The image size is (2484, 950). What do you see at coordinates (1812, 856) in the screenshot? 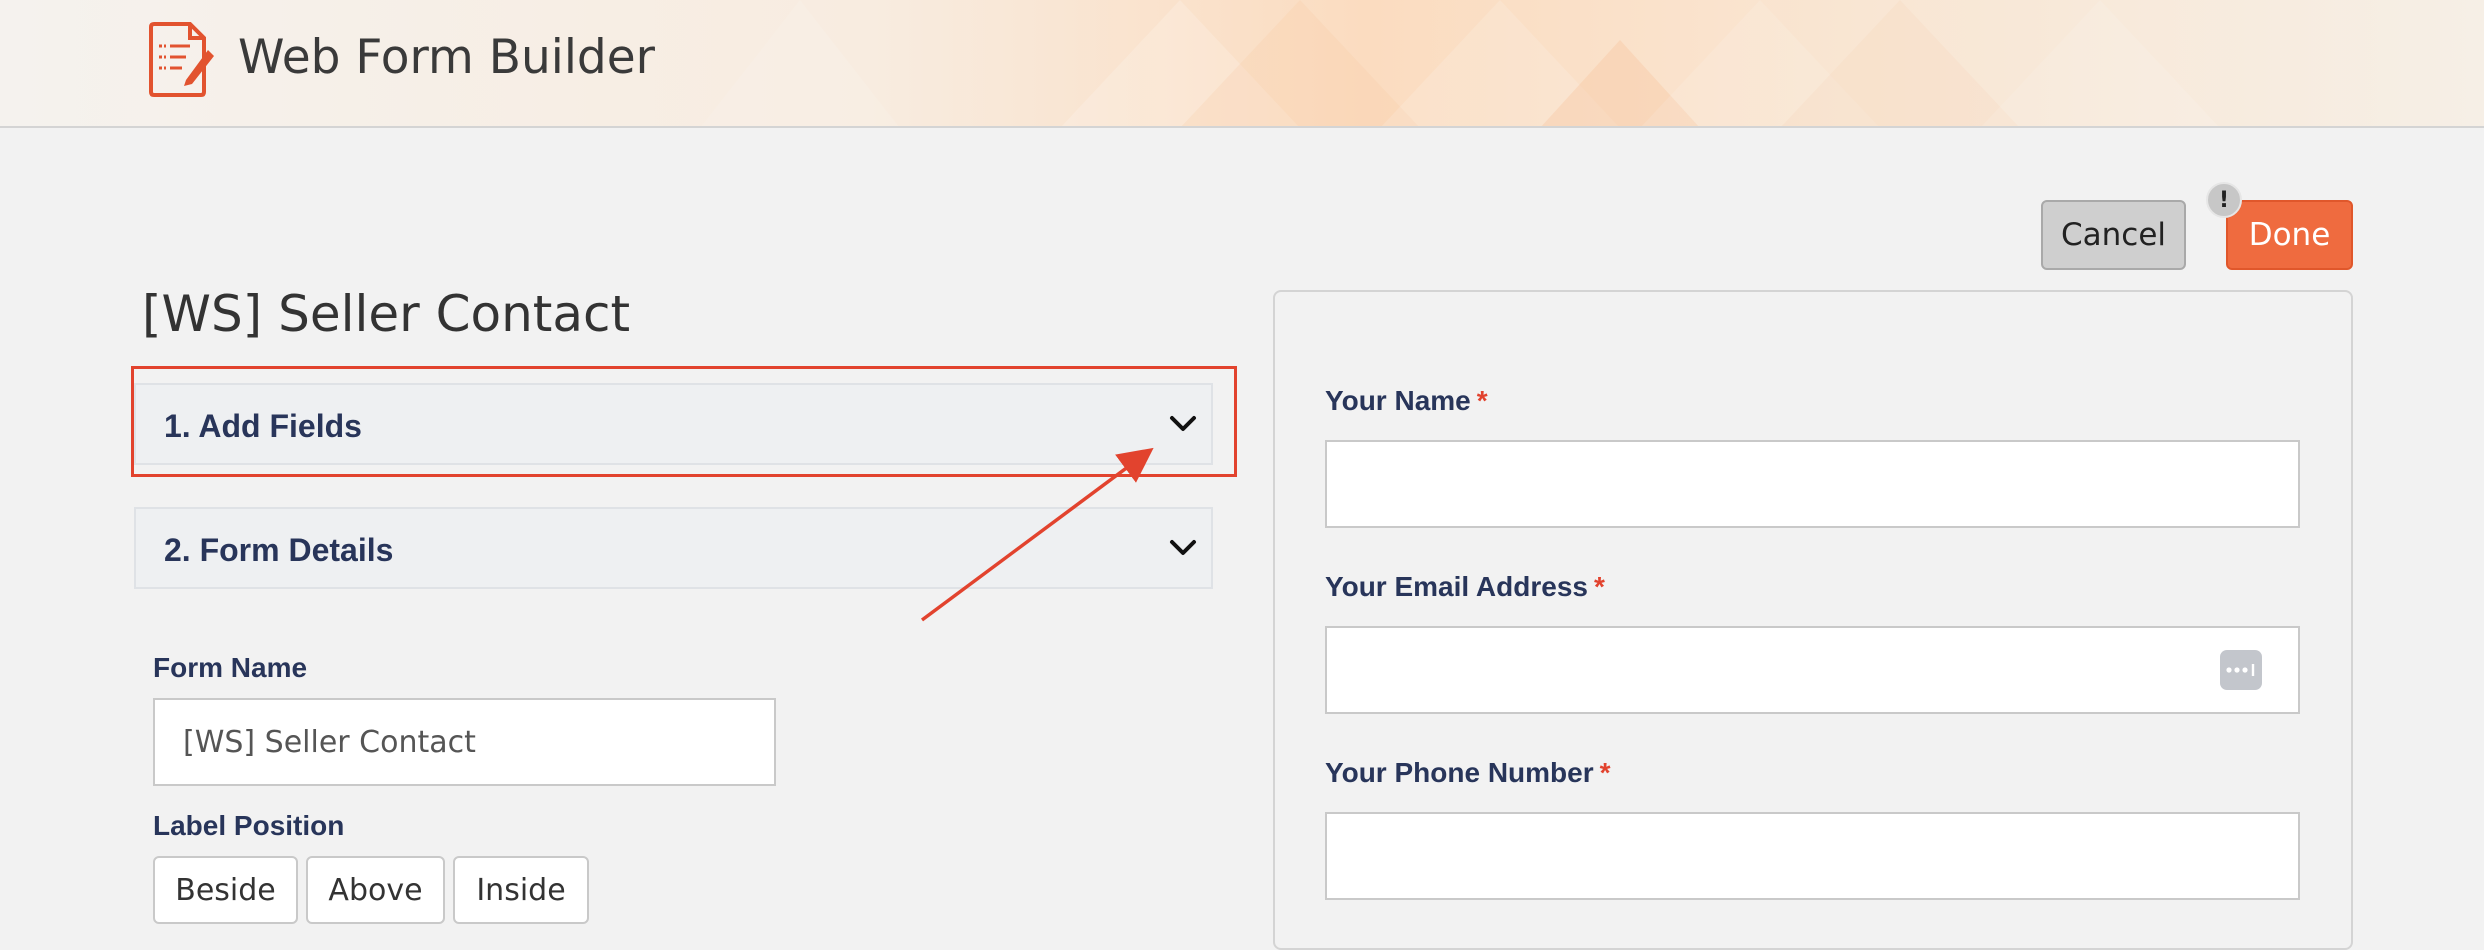
I see `preview-phone-input` at bounding box center [1812, 856].